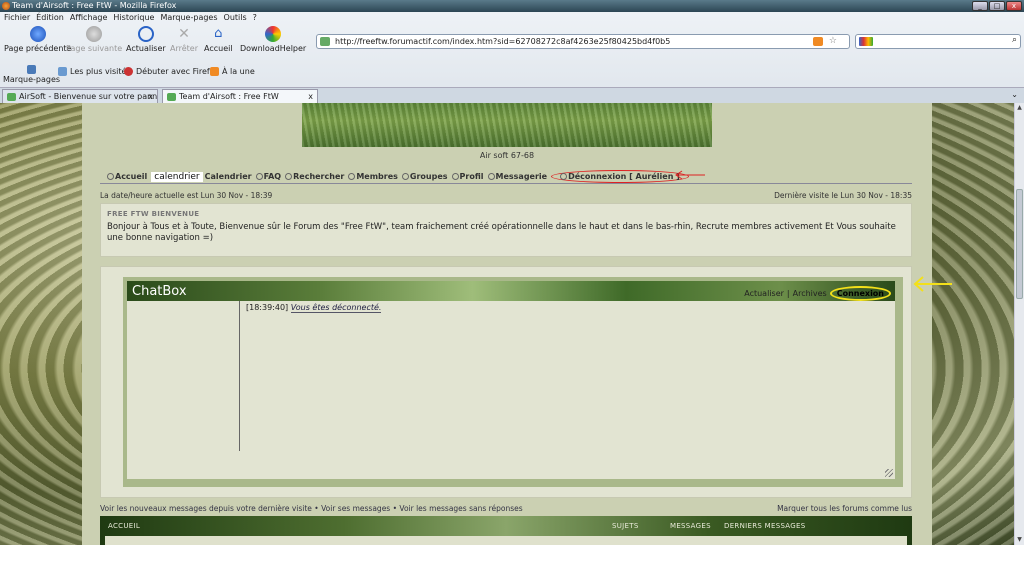 The height and width of the screenshot is (576, 1024). I want to click on stop-icon: ✕, so click(184, 34).